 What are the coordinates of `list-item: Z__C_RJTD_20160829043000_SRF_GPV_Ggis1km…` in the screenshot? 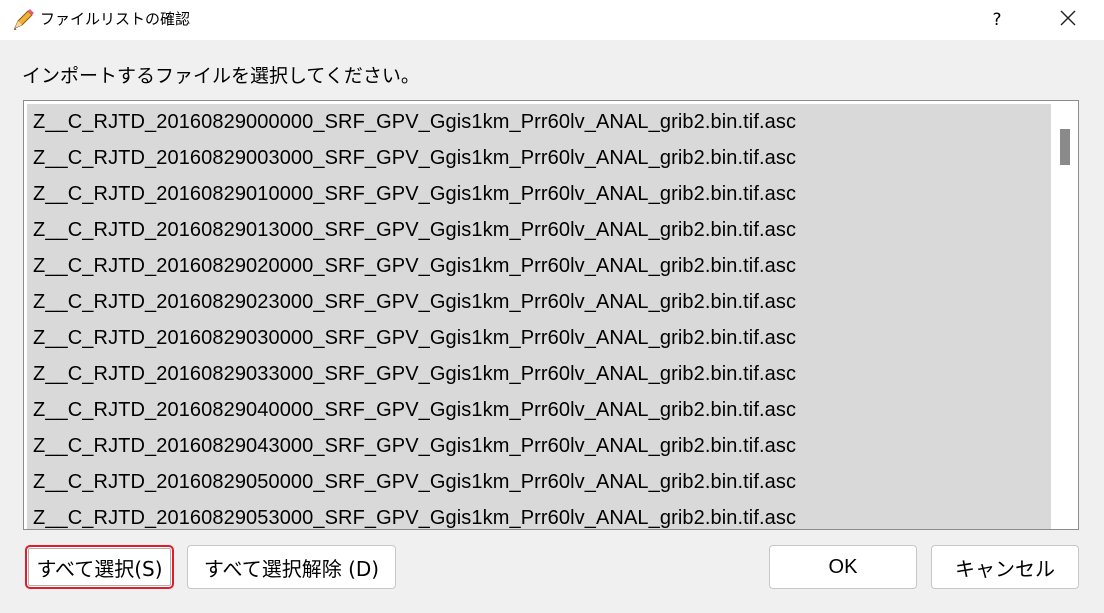 It's located at (539, 446).